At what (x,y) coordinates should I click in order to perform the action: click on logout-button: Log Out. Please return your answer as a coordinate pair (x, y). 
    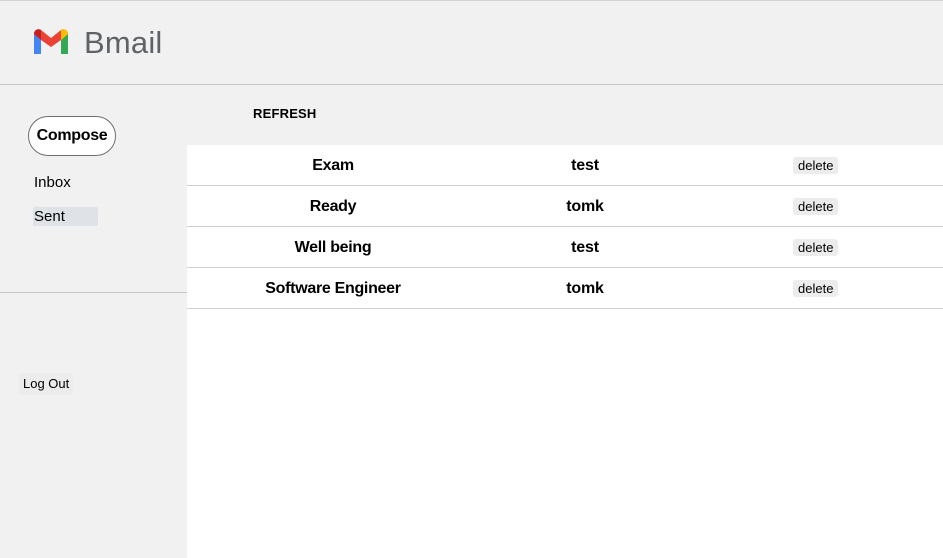
    Looking at the image, I should click on (46, 384).